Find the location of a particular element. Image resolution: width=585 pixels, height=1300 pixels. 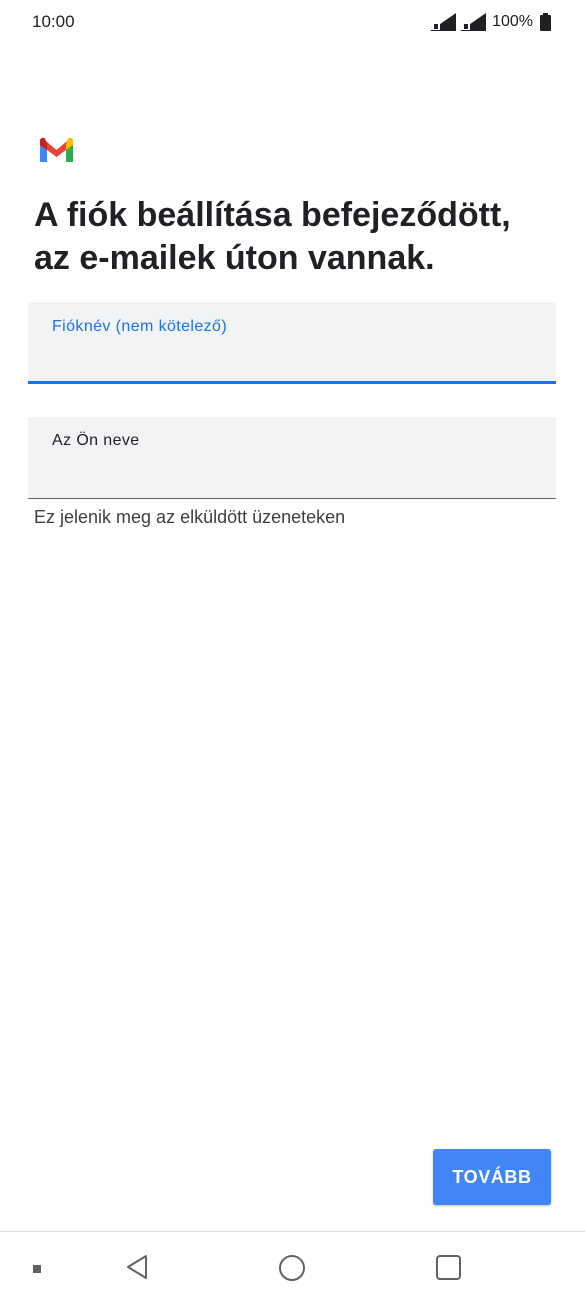

page-title-line1: A fiók beállítása befejeződött, is located at coordinates (272, 215).